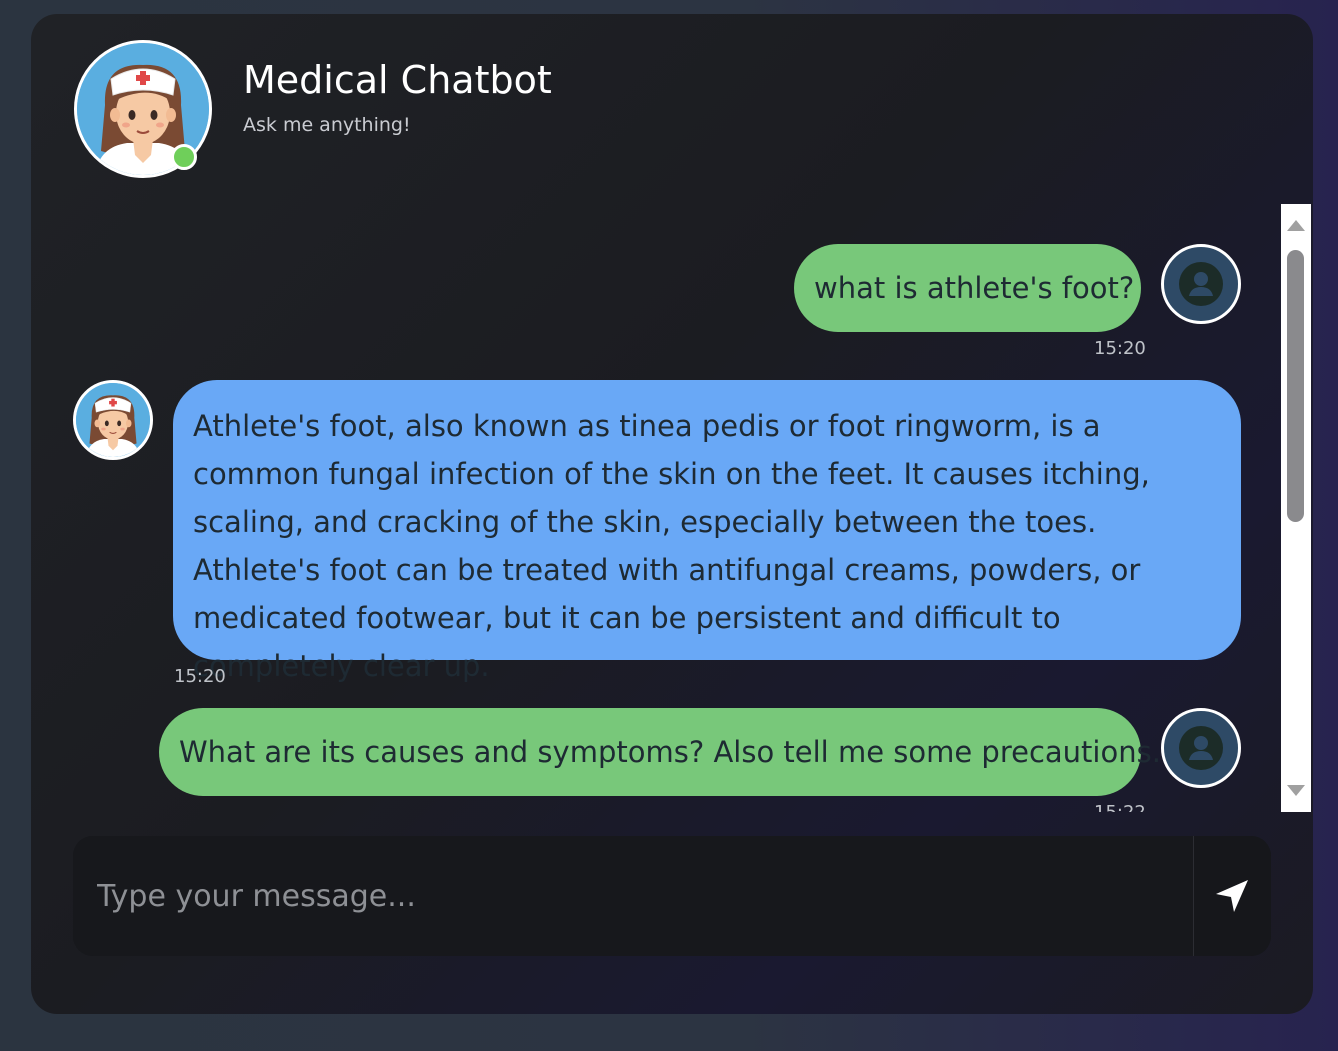 The image size is (1338, 1051). I want to click on online-status-indicator, so click(184, 157).